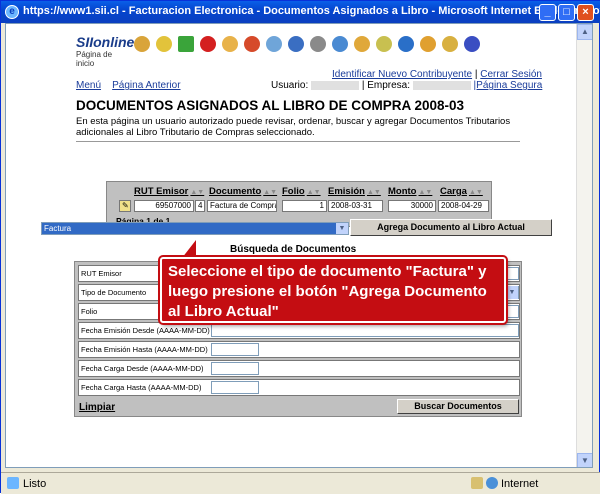 The image size is (600, 494). What do you see at coordinates (293, 249) in the screenshot?
I see `search-heading: Búsqueda de Documentos` at bounding box center [293, 249].